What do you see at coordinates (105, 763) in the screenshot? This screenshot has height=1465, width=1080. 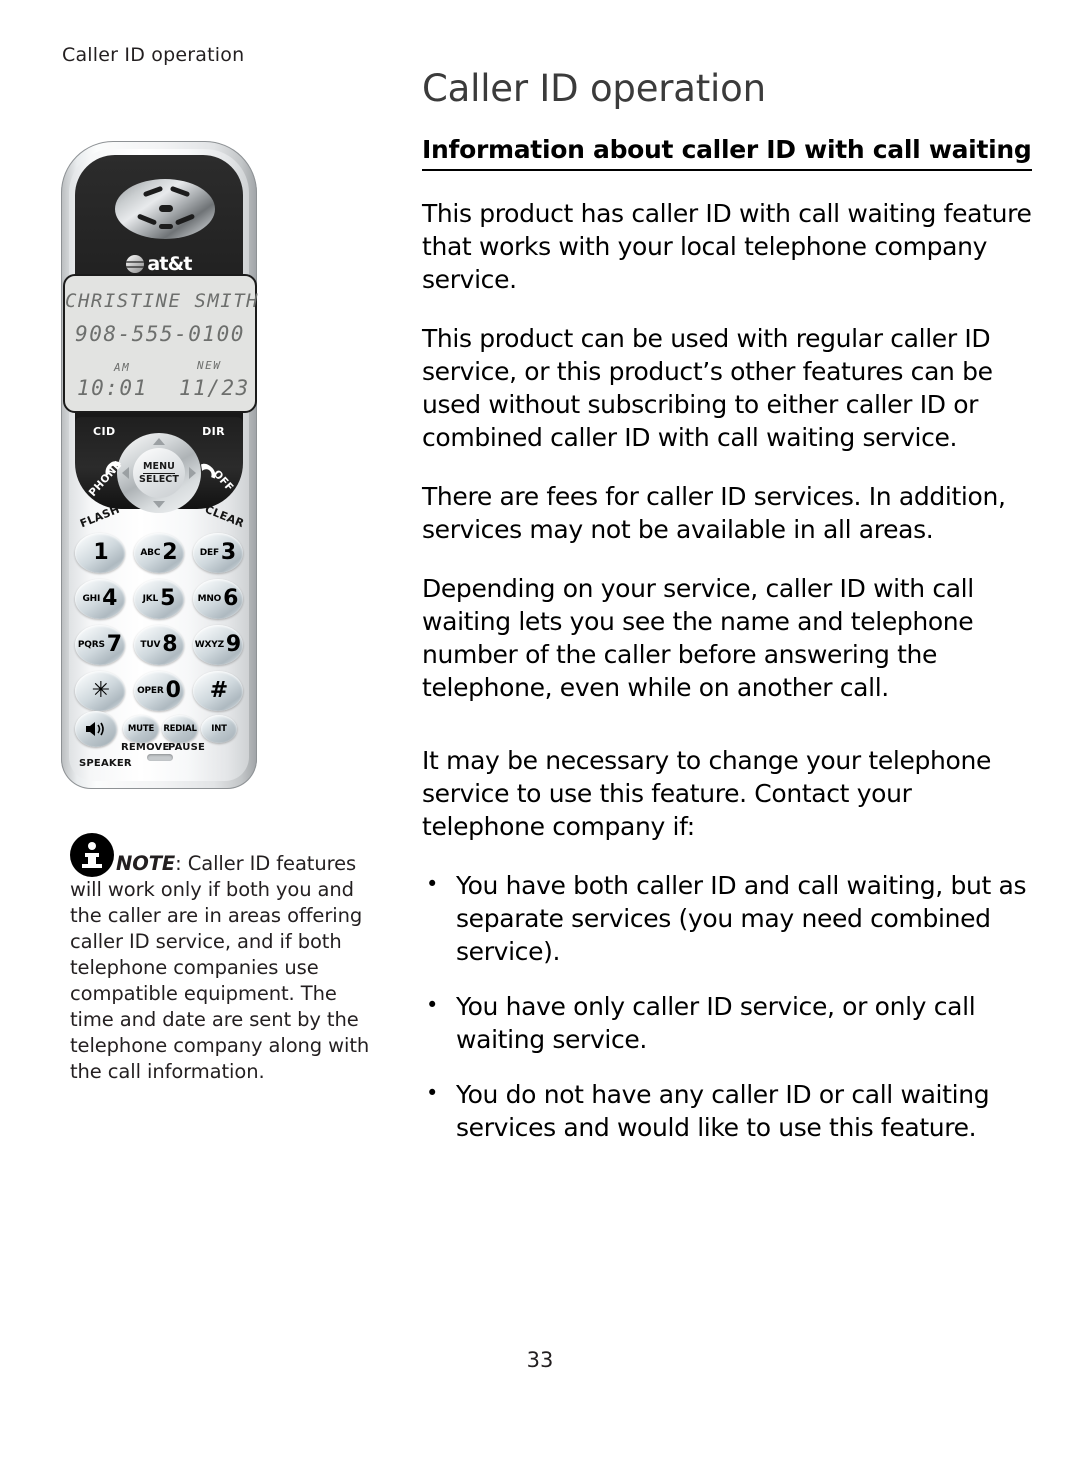 I see `speaker-button-label: SPEAKER` at bounding box center [105, 763].